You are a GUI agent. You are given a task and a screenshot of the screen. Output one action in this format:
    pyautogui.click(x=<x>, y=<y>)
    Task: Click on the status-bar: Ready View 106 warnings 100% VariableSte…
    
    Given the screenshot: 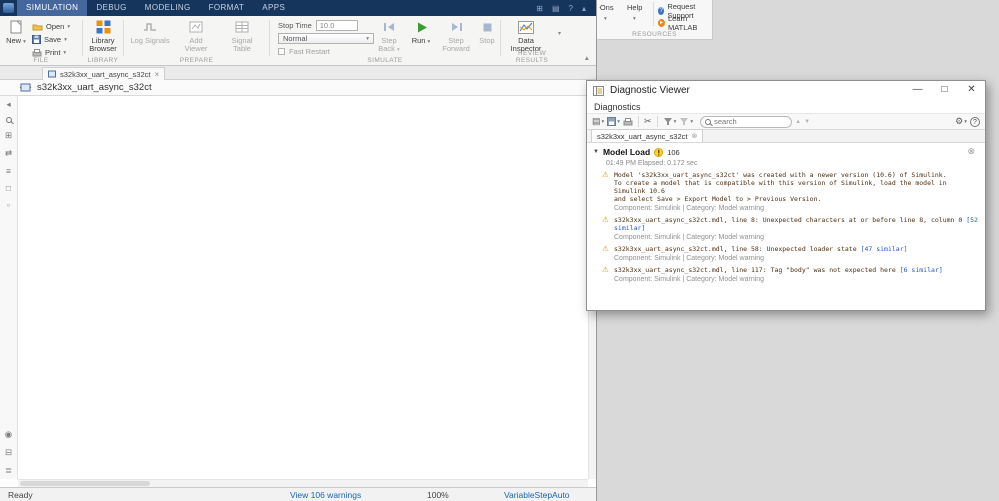 What is the action you would take?
    pyautogui.click(x=298, y=494)
    